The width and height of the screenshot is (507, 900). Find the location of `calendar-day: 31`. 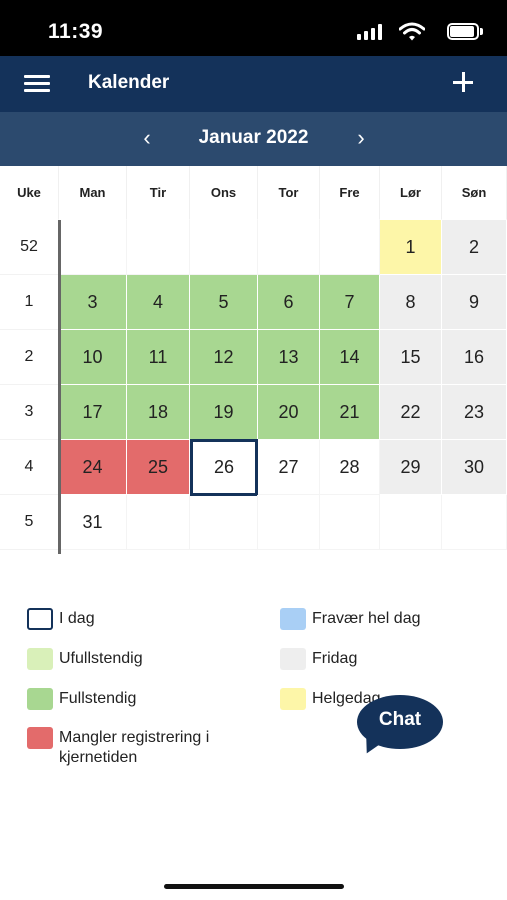

calendar-day: 31 is located at coordinates (93, 522).